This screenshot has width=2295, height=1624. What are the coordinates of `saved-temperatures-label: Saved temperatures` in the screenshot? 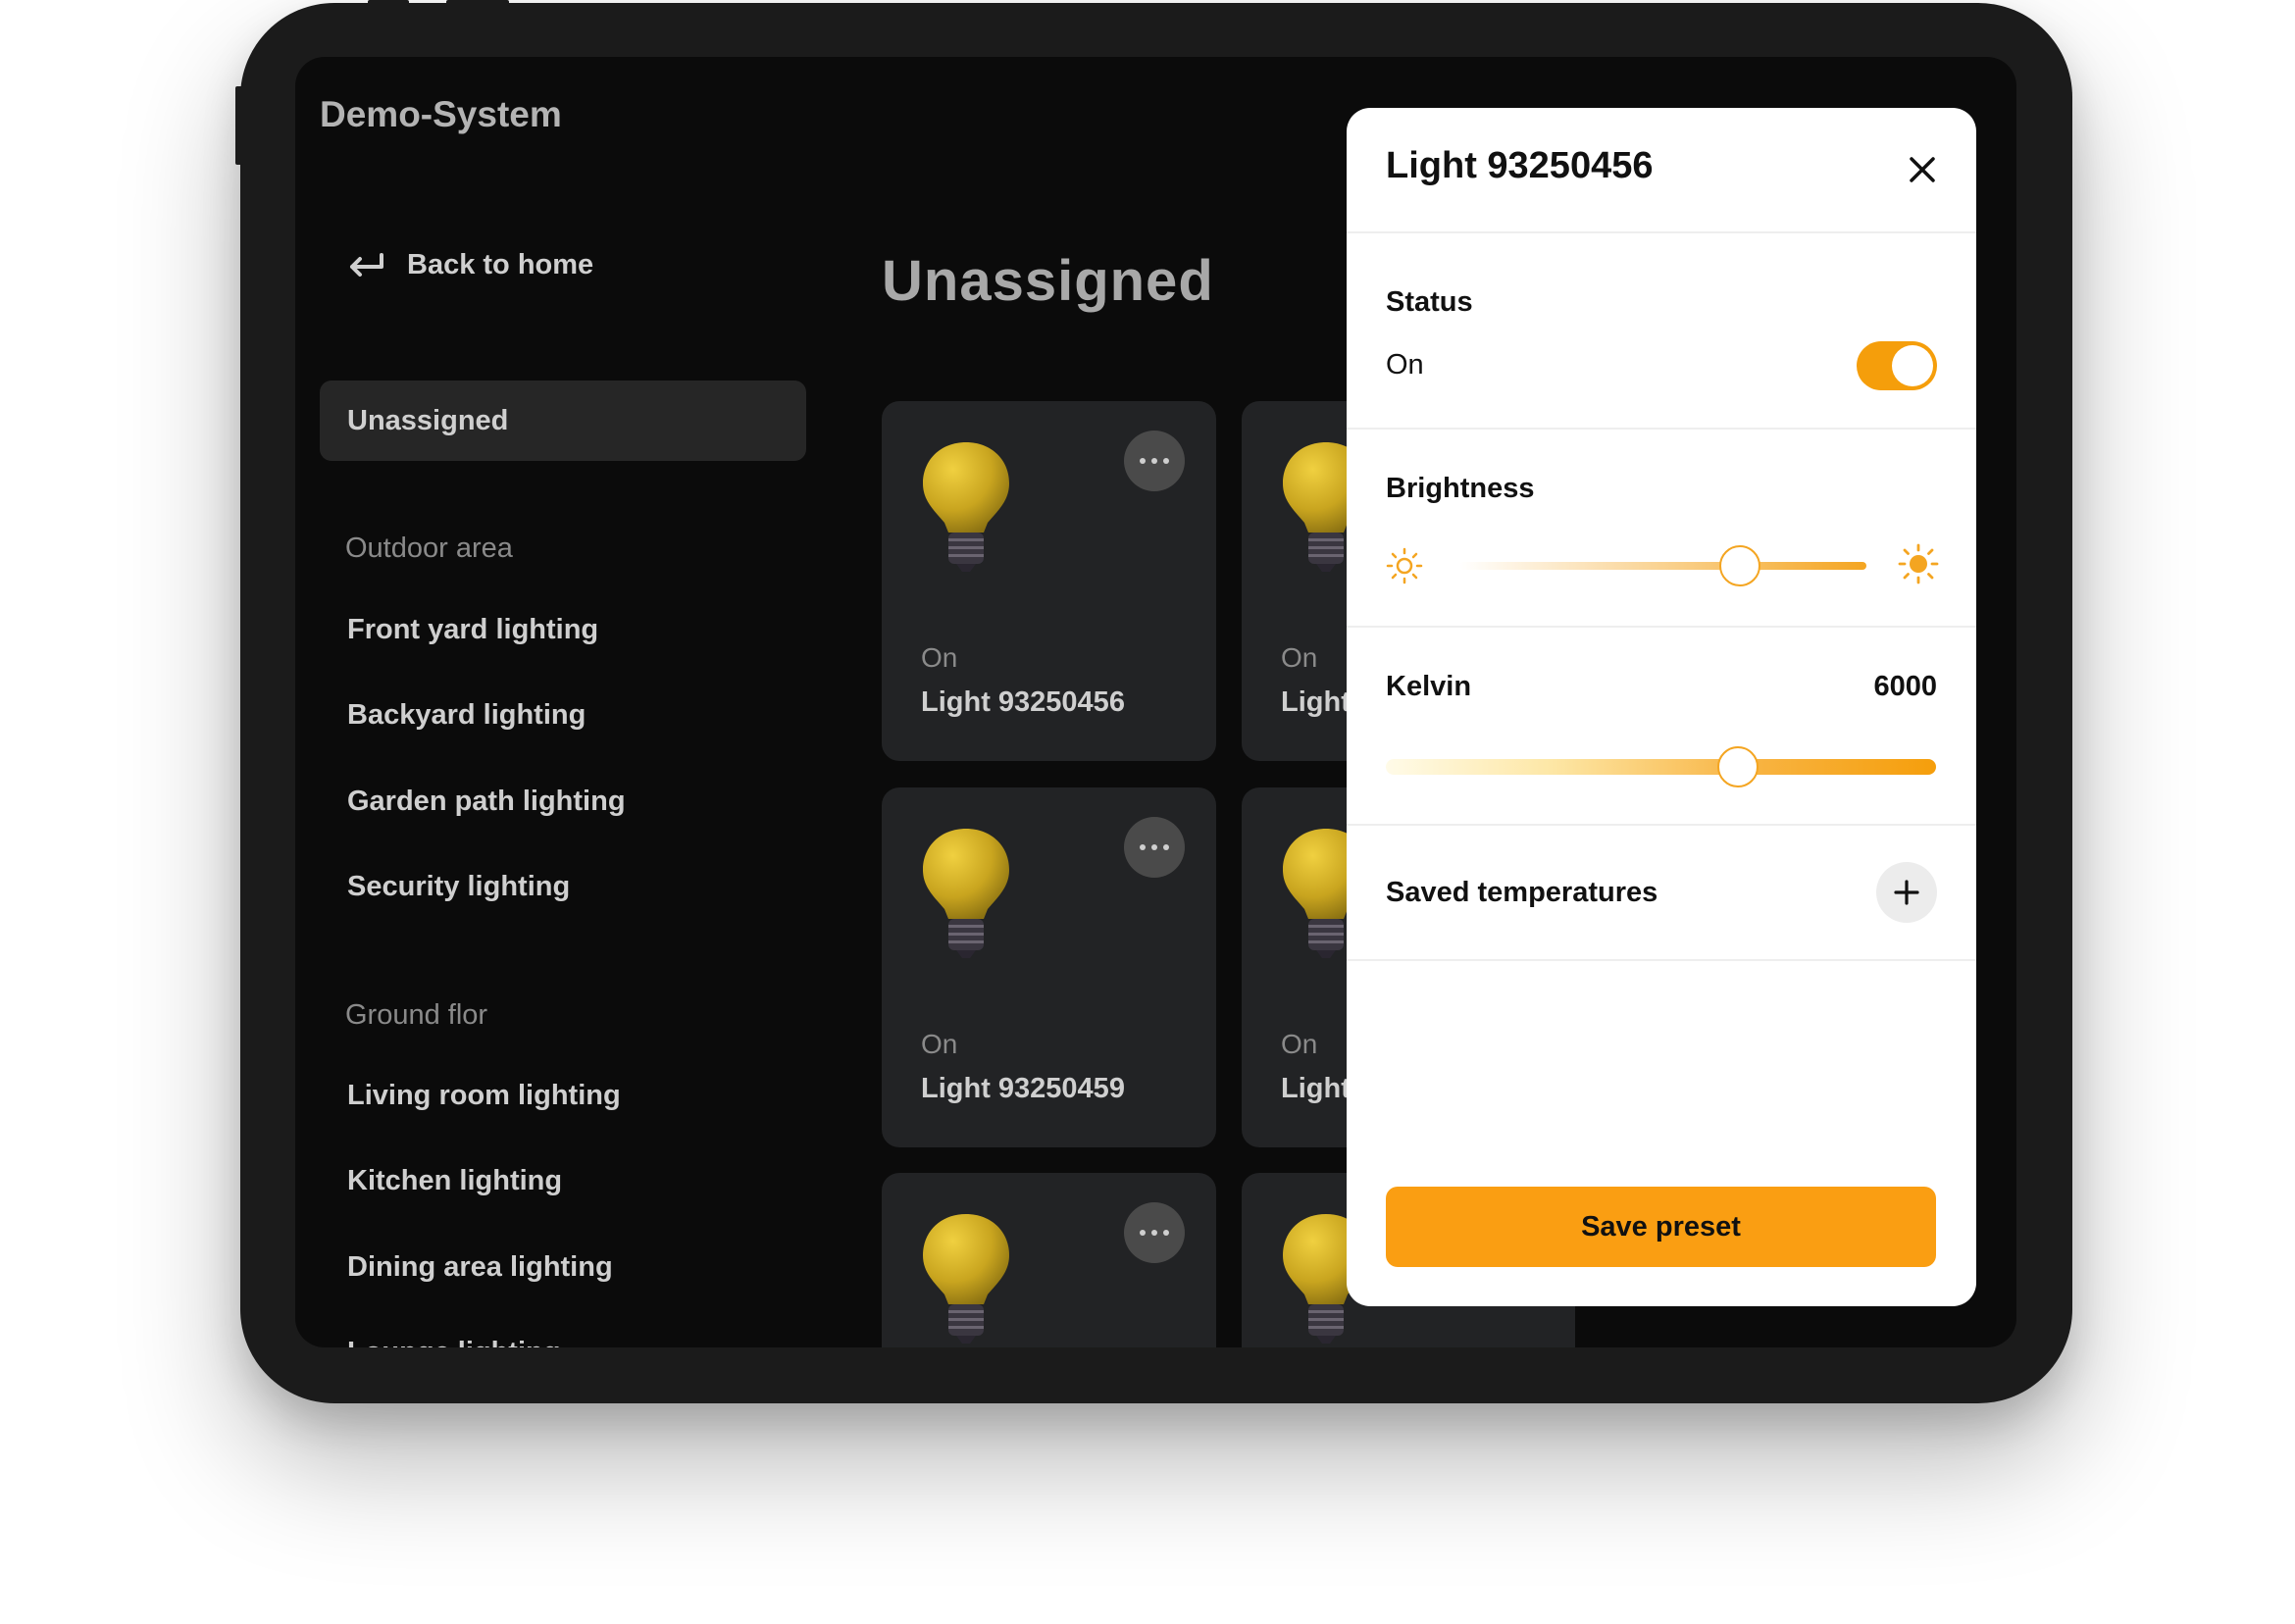 It's located at (1522, 892).